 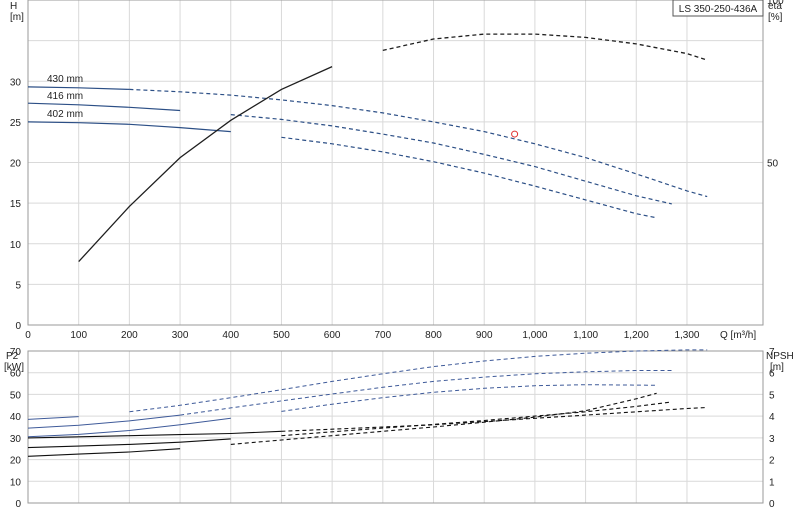 I want to click on x-tick-label: 400, so click(x=230, y=335).